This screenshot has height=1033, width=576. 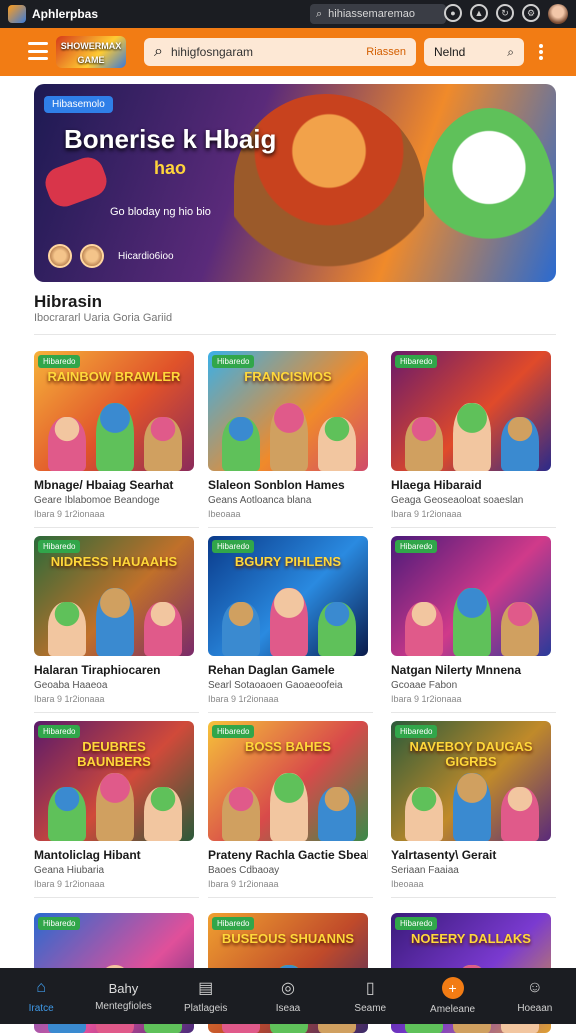 I want to click on game-thumbnail: Hibaredo FRANCISMOS, so click(x=288, y=411).